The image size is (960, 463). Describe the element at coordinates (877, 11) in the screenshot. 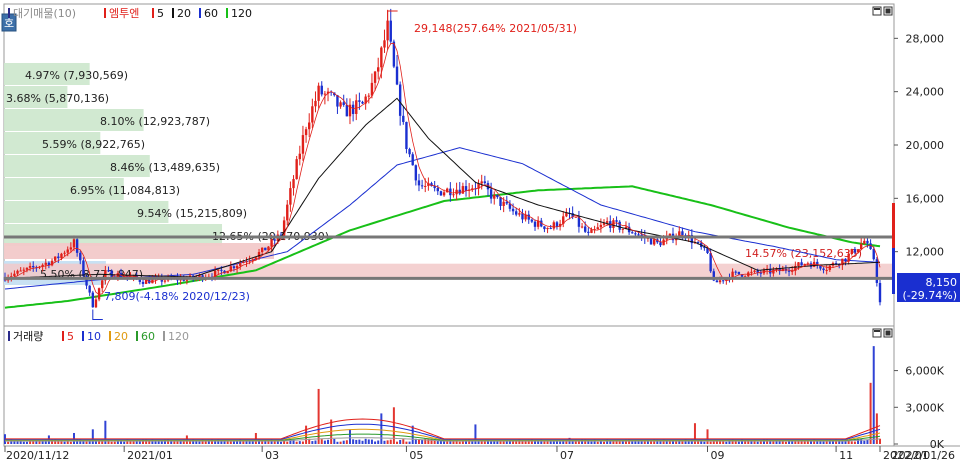

I see `price-panel-maximize-icon` at that location.